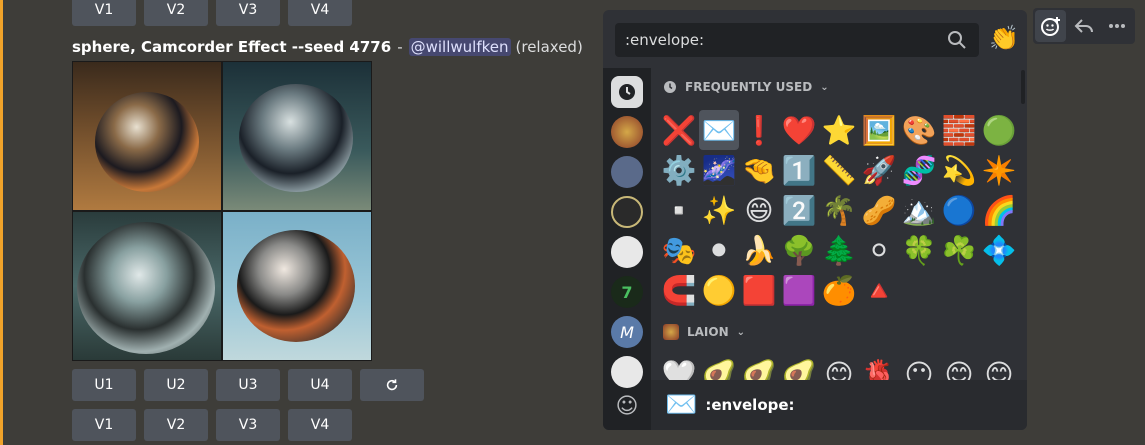 This screenshot has height=445, width=1145. Describe the element at coordinates (999, 250) in the screenshot. I see `emoji-button: 💠` at that location.